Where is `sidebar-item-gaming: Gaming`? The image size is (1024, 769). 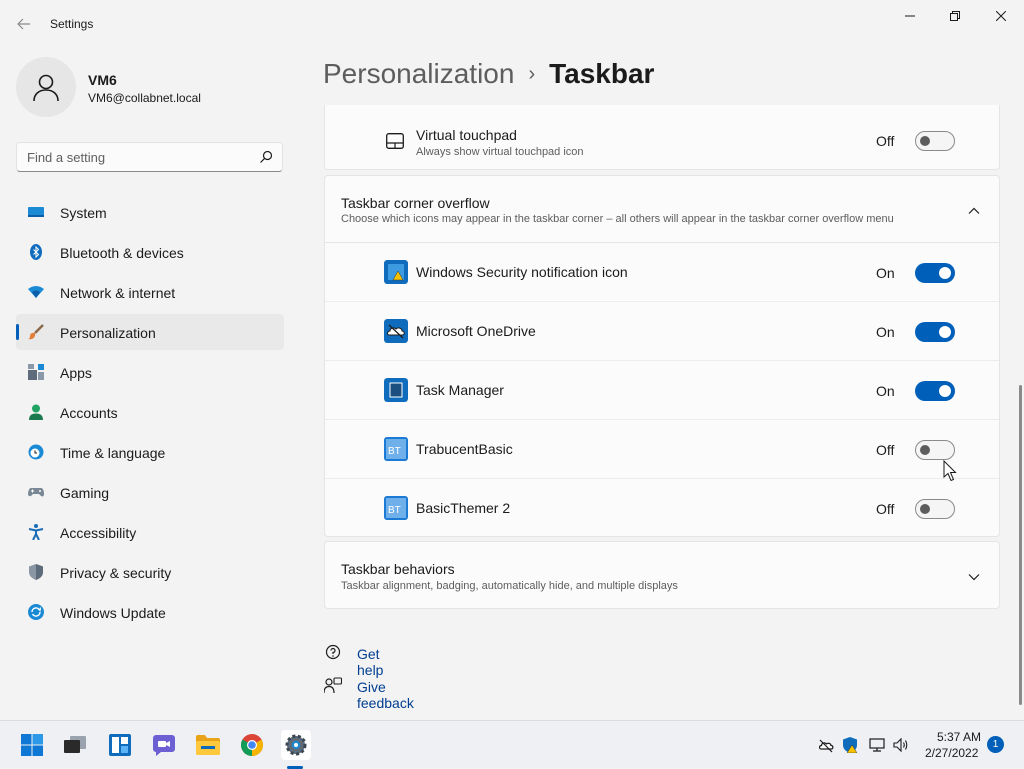
sidebar-item-gaming: Gaming is located at coordinates (150, 492).